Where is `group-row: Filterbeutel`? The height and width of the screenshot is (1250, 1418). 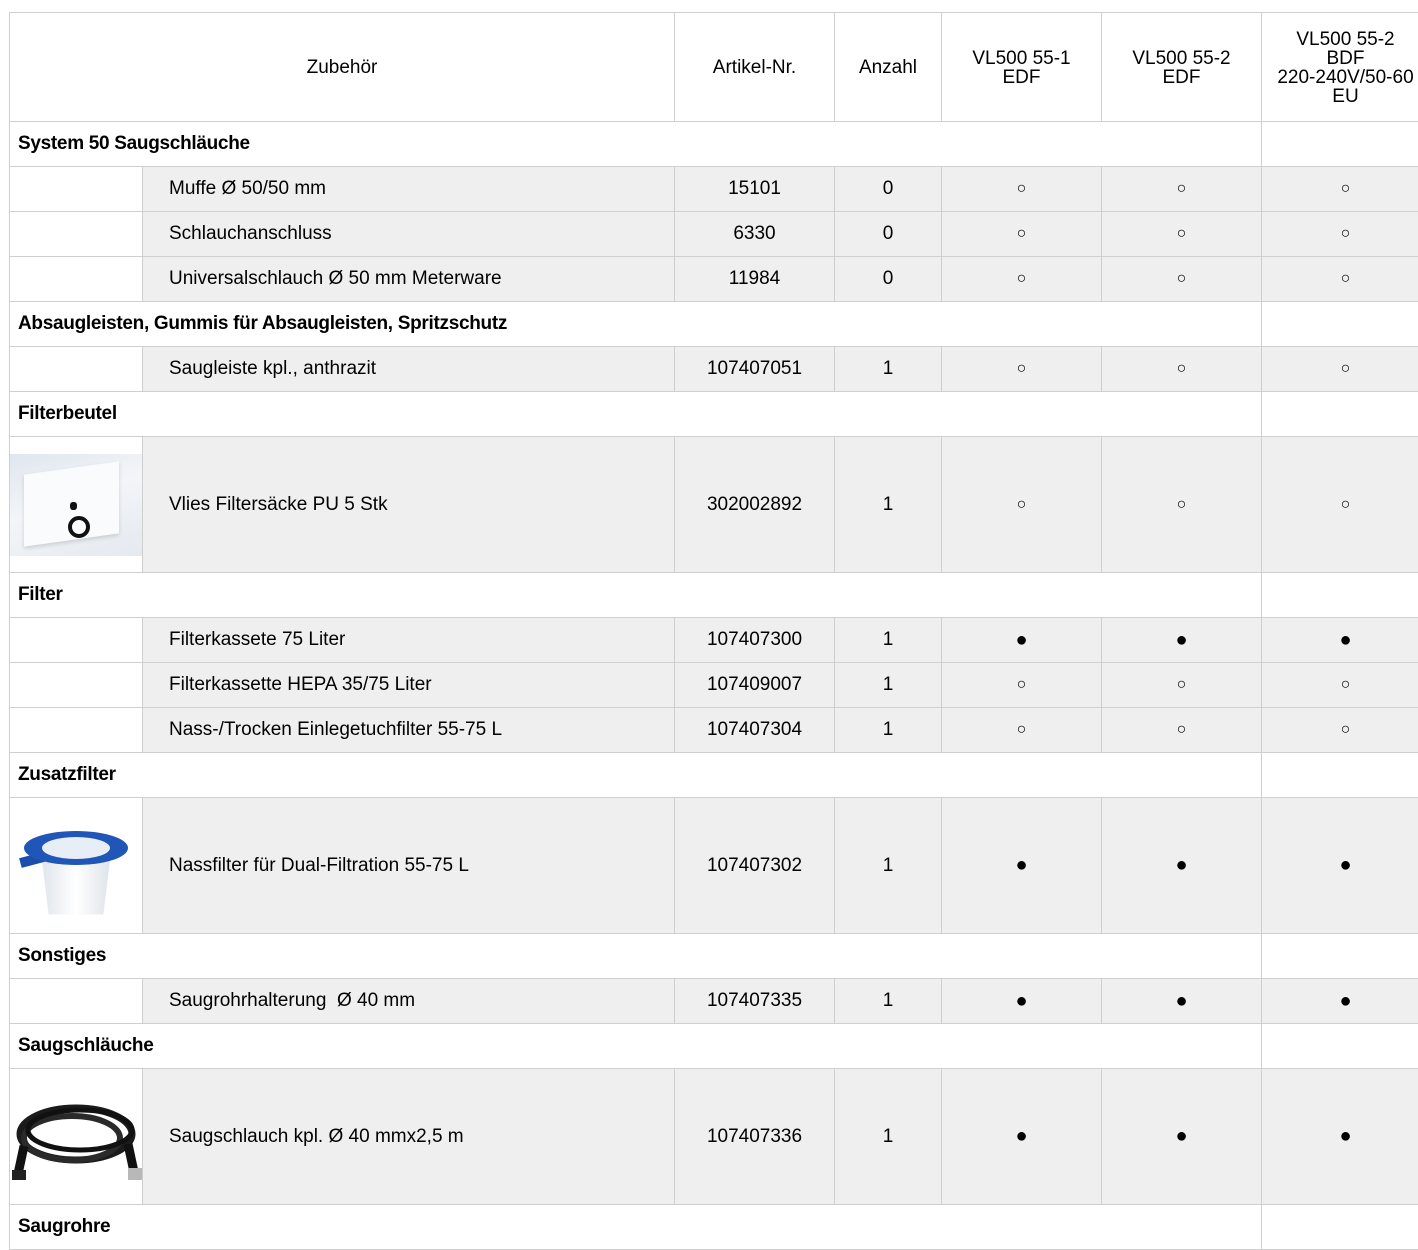
group-row: Filterbeutel is located at coordinates (714, 414).